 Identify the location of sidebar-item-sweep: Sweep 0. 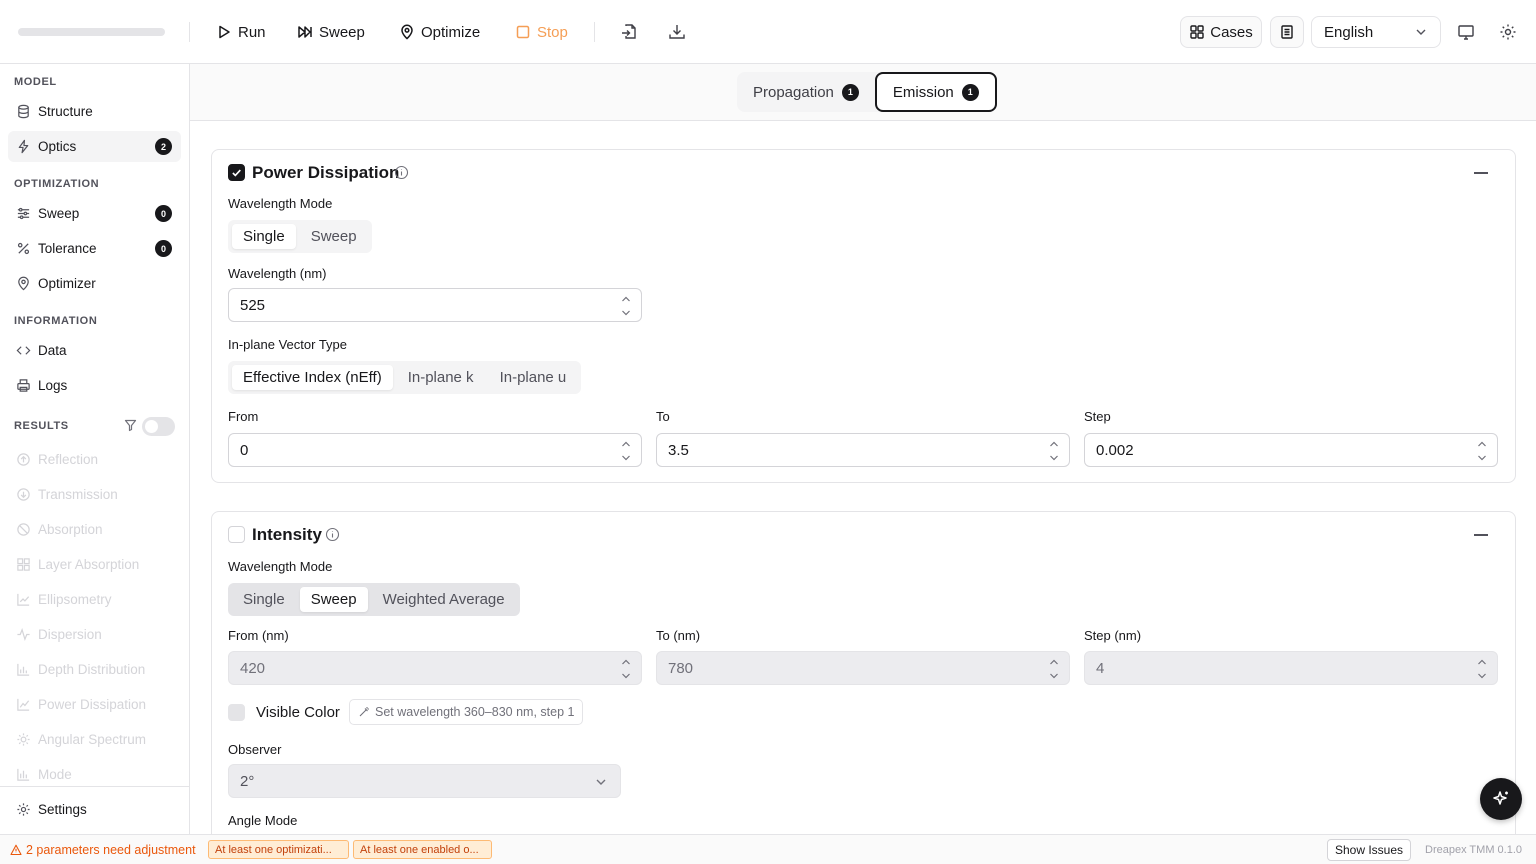
(94, 213).